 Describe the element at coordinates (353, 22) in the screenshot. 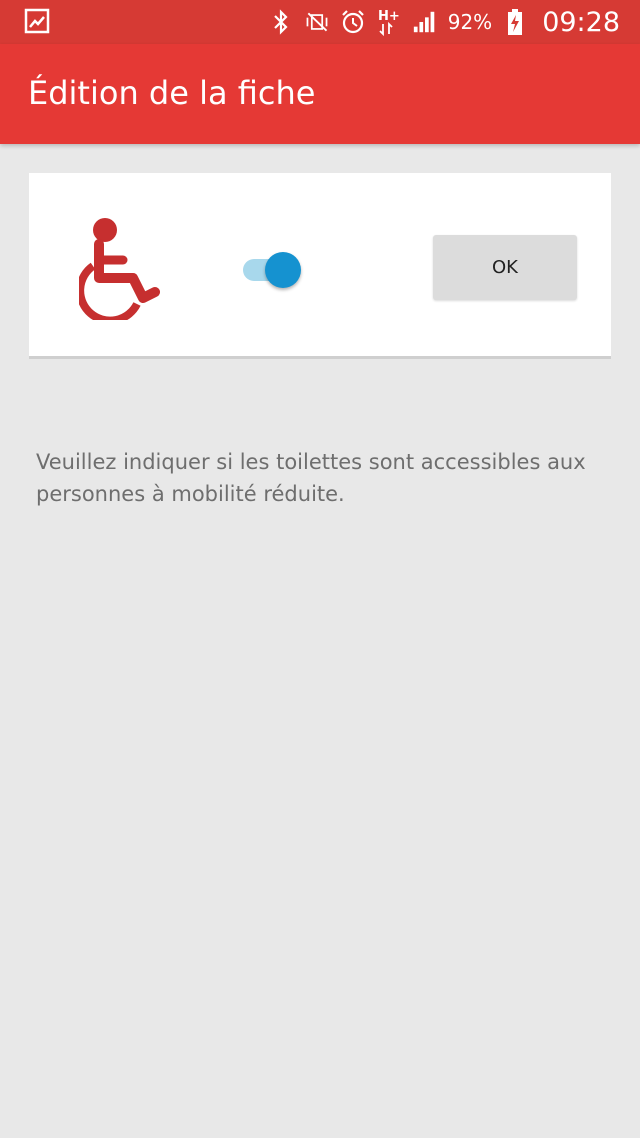

I see `alarm-icon` at that location.